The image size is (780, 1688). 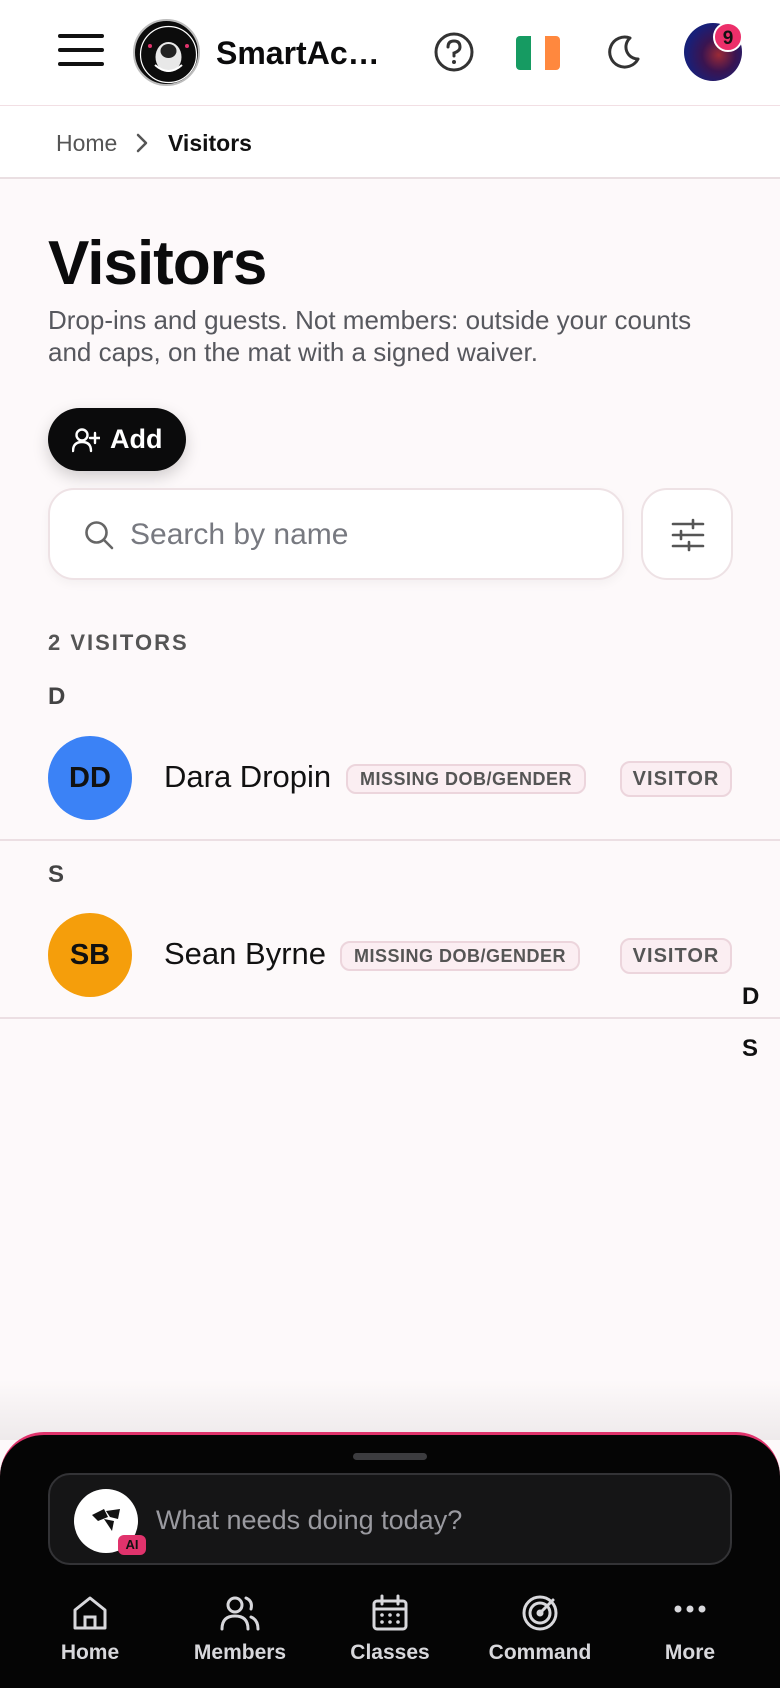 What do you see at coordinates (90, 1652) in the screenshot?
I see `nav-home-label: Home` at bounding box center [90, 1652].